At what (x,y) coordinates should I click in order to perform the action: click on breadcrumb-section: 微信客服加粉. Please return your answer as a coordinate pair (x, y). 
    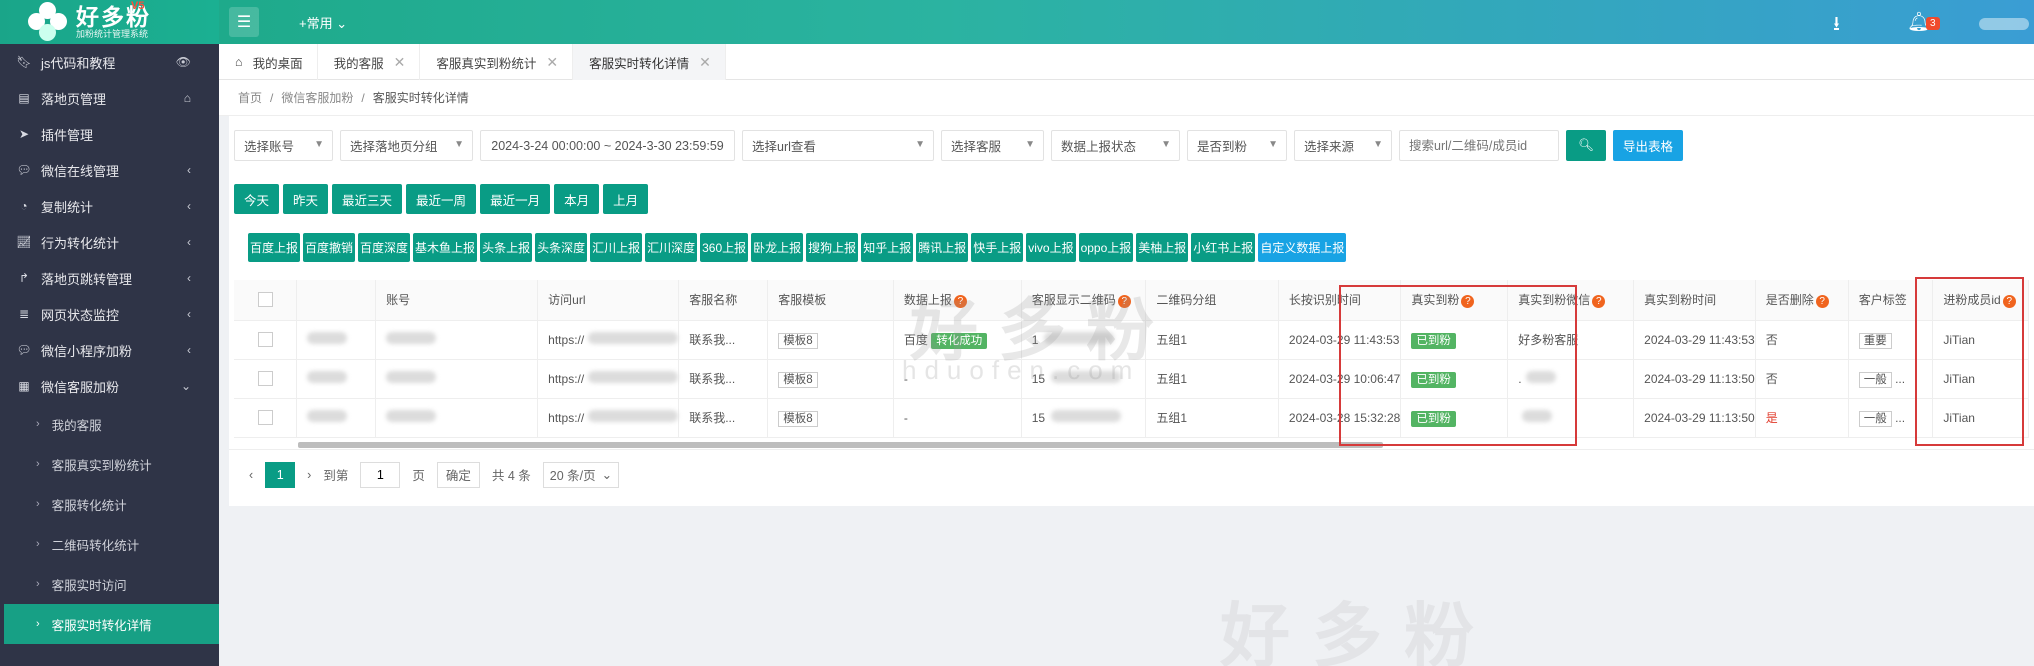
    Looking at the image, I should click on (317, 97).